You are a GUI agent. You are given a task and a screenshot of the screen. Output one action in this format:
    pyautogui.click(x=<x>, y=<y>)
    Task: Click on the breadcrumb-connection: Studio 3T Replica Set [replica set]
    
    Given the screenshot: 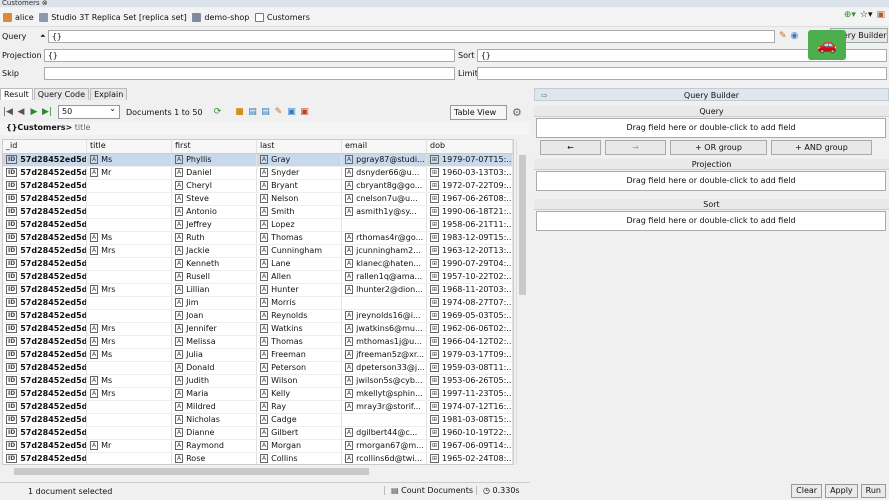 What is the action you would take?
    pyautogui.click(x=111, y=17)
    